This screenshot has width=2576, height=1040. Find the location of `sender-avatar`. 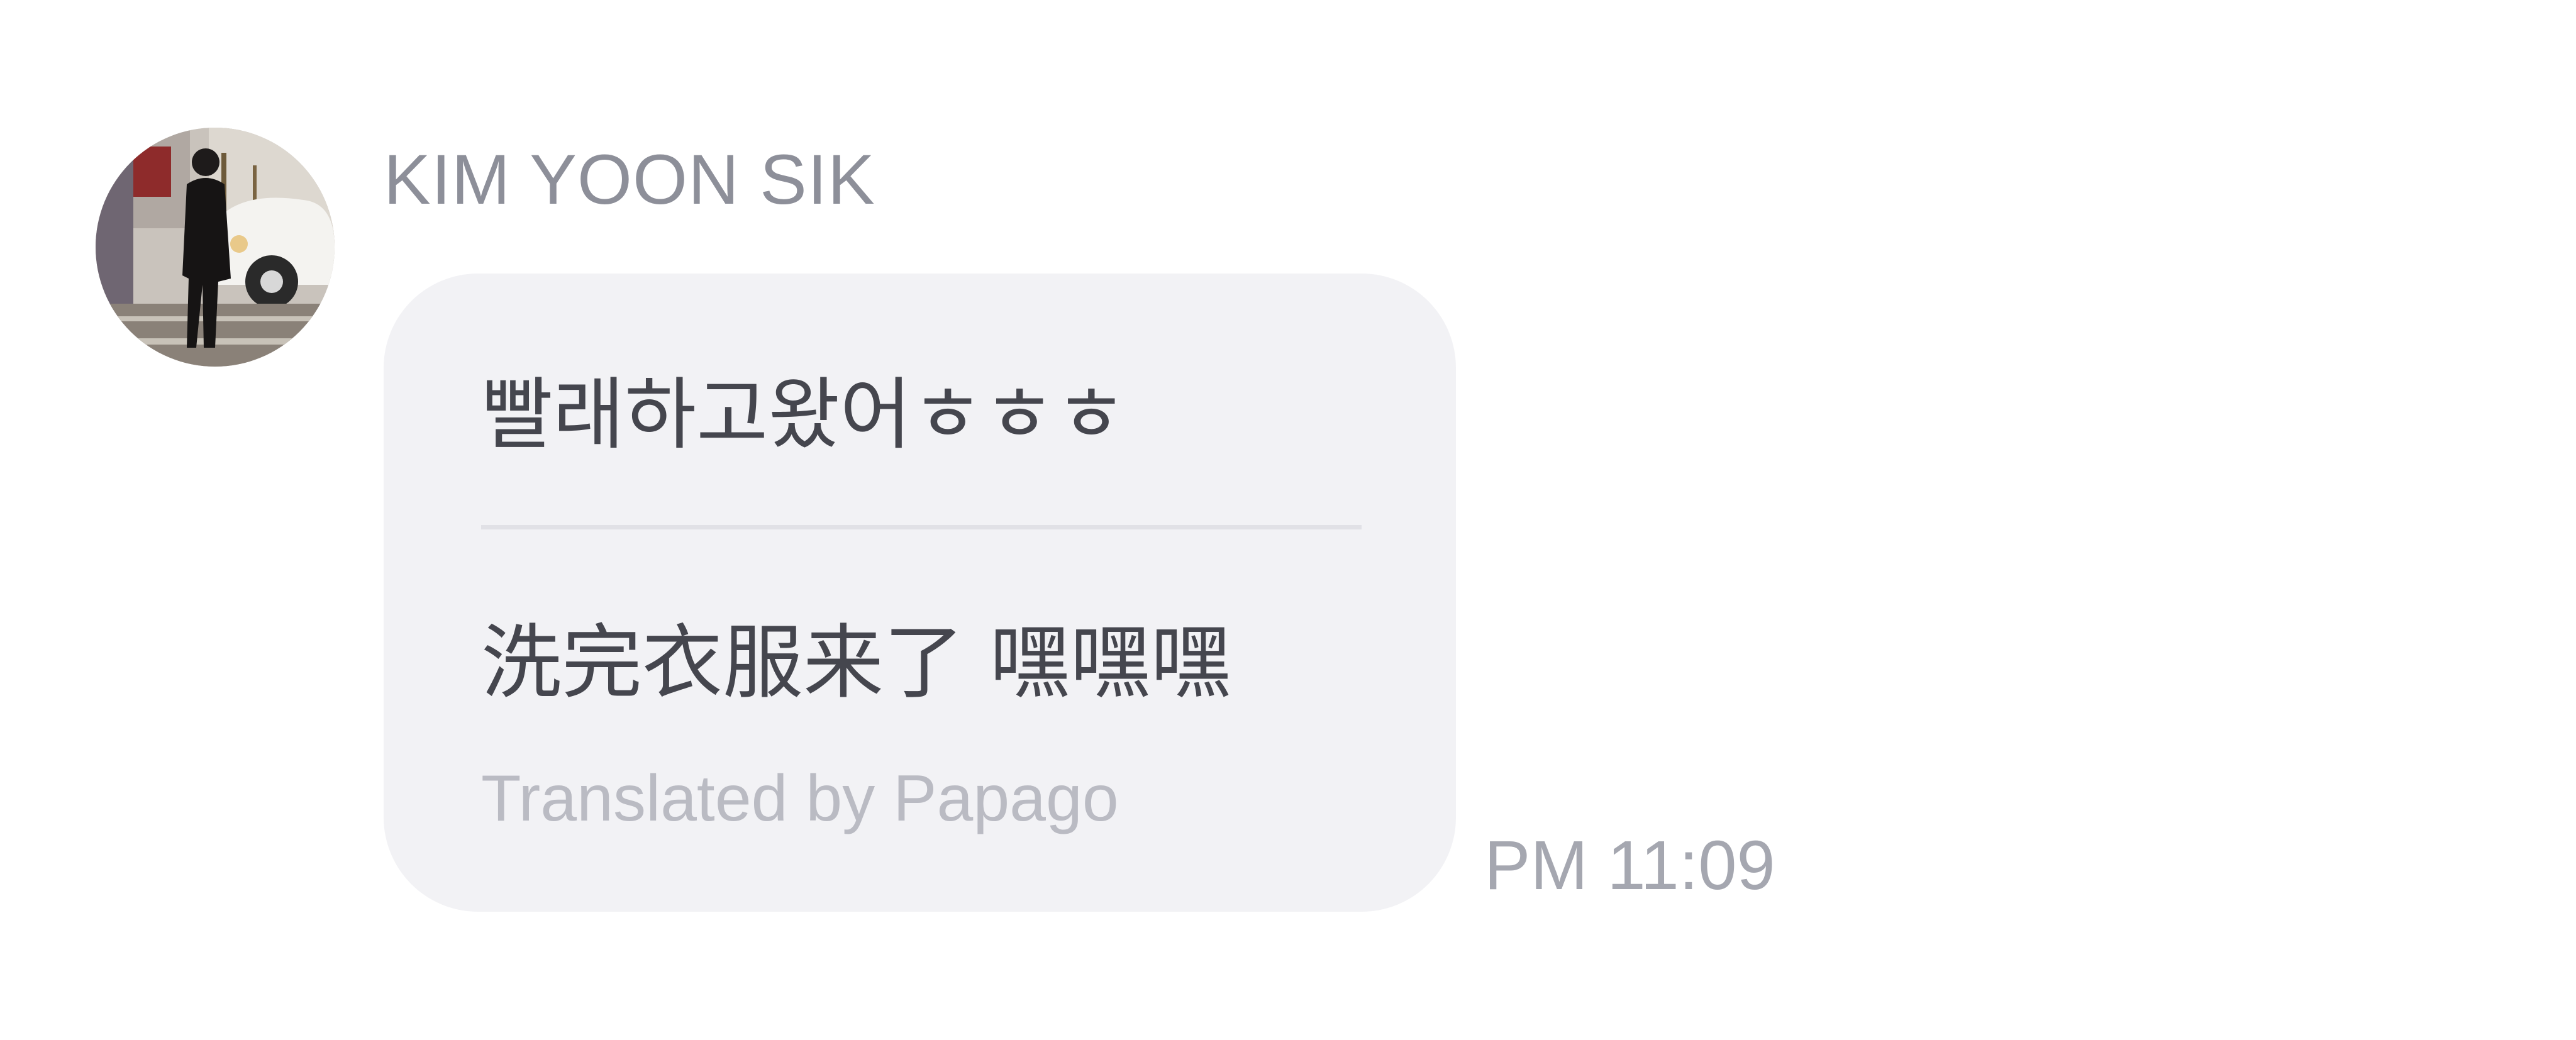

sender-avatar is located at coordinates (215, 247).